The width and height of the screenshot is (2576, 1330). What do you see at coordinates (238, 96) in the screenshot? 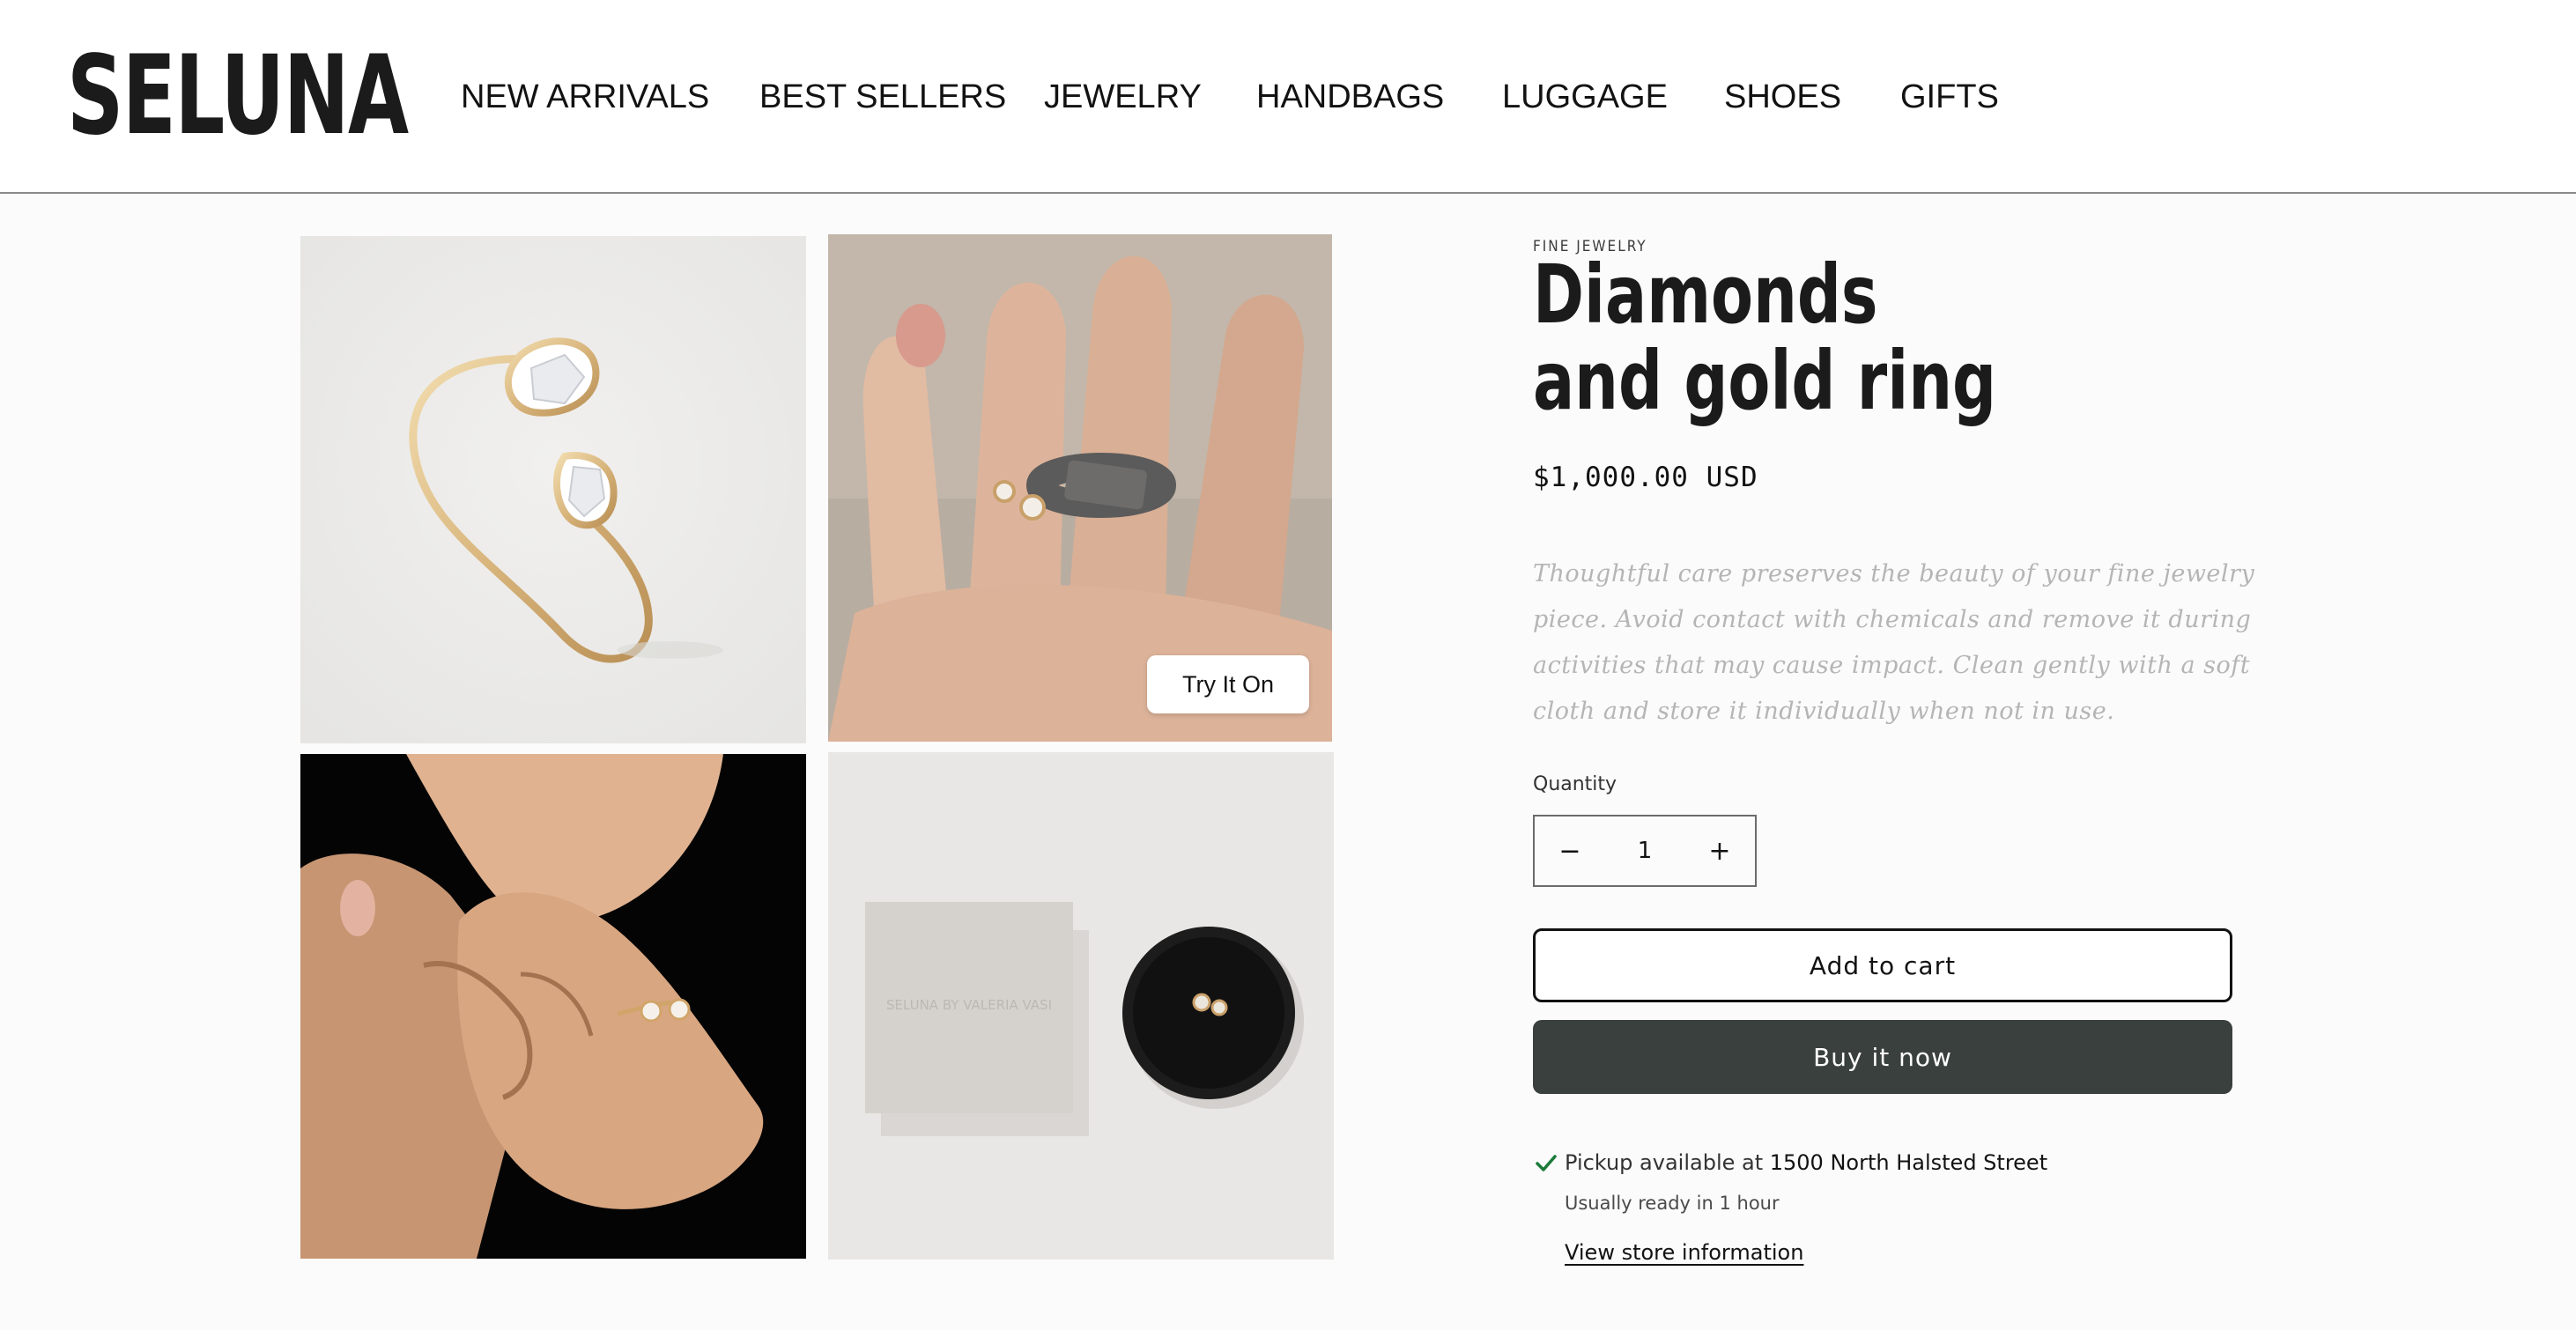
I see `brand-logo: SELUNA` at bounding box center [238, 96].